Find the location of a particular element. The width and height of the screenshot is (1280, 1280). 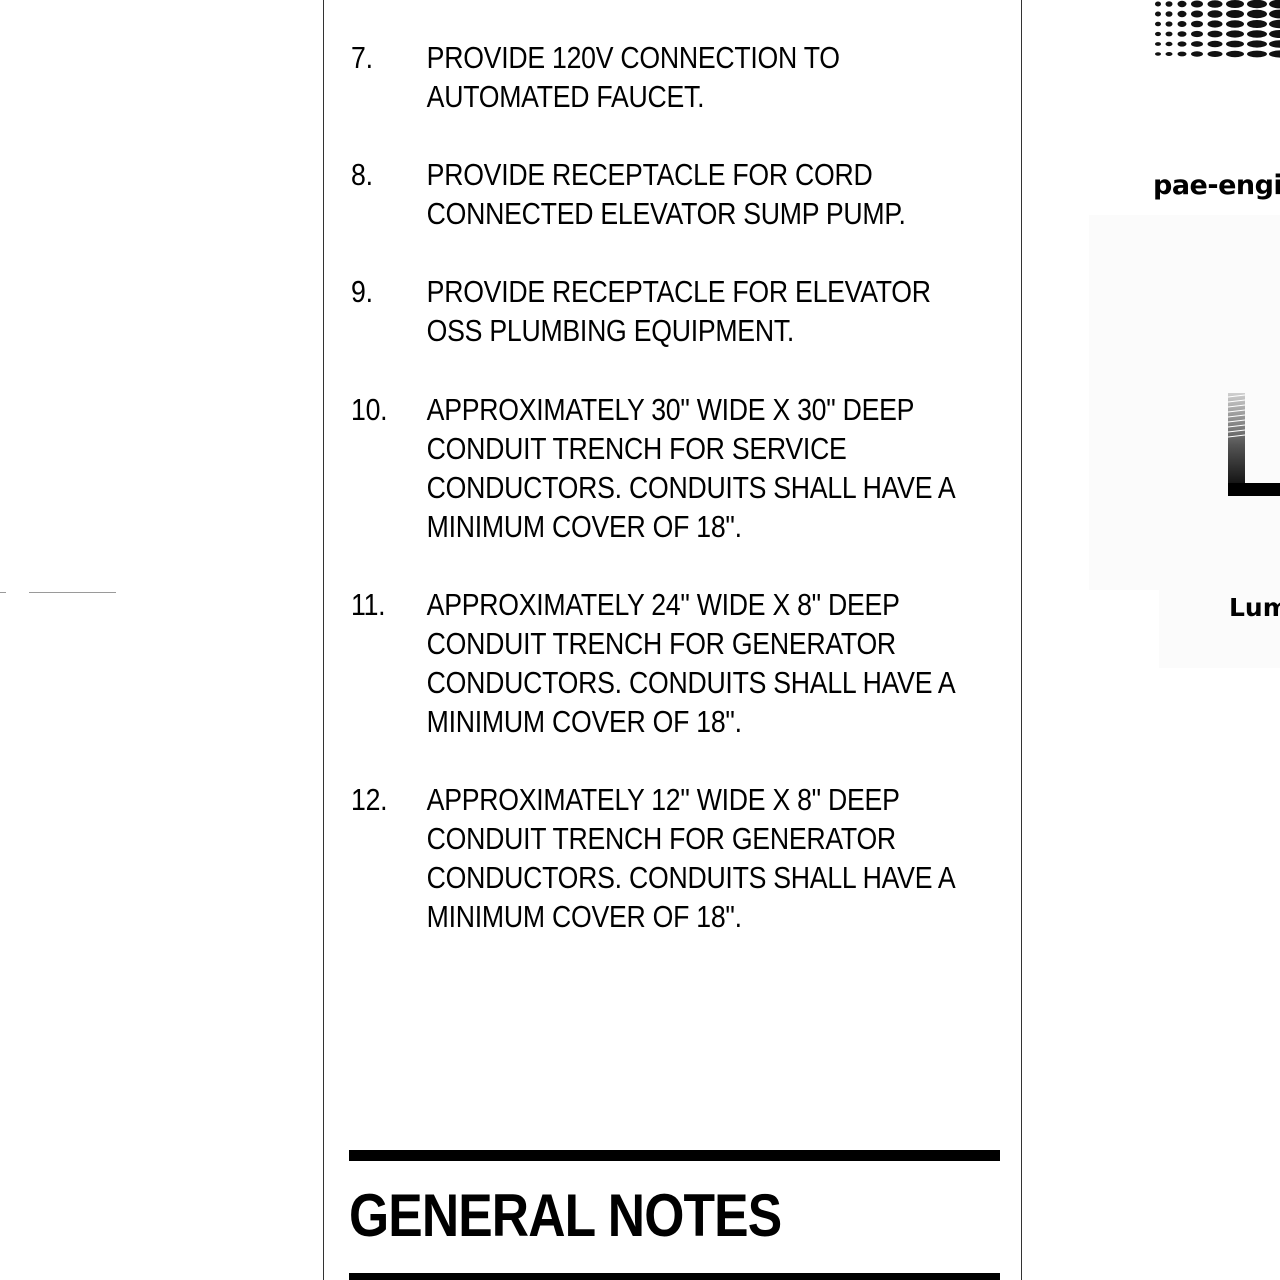

general-notes-bottom-rule is located at coordinates (674, 1276).